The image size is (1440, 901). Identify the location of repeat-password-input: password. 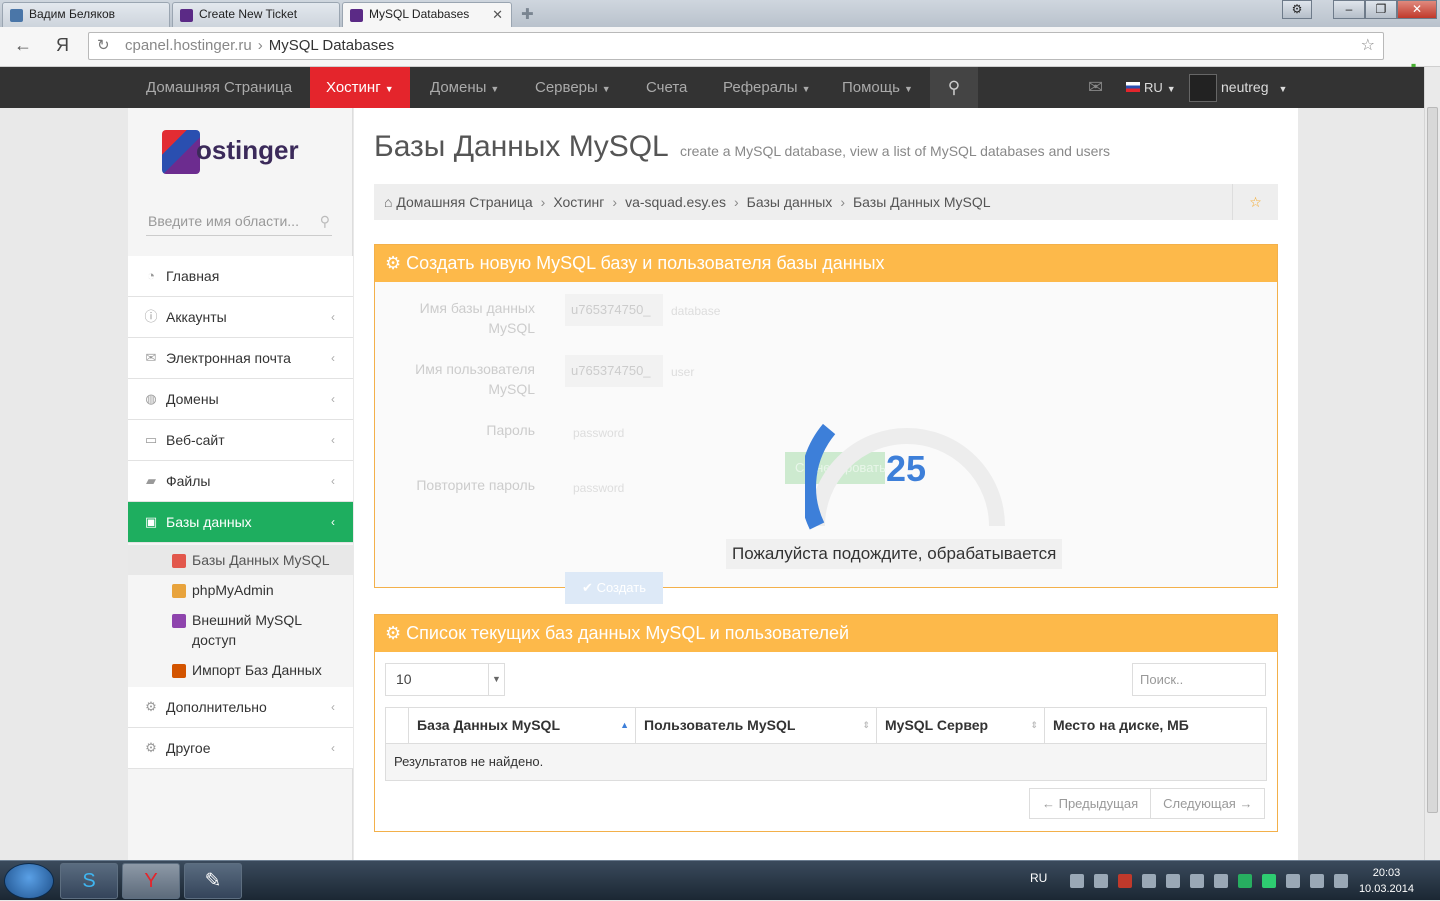
(598, 488).